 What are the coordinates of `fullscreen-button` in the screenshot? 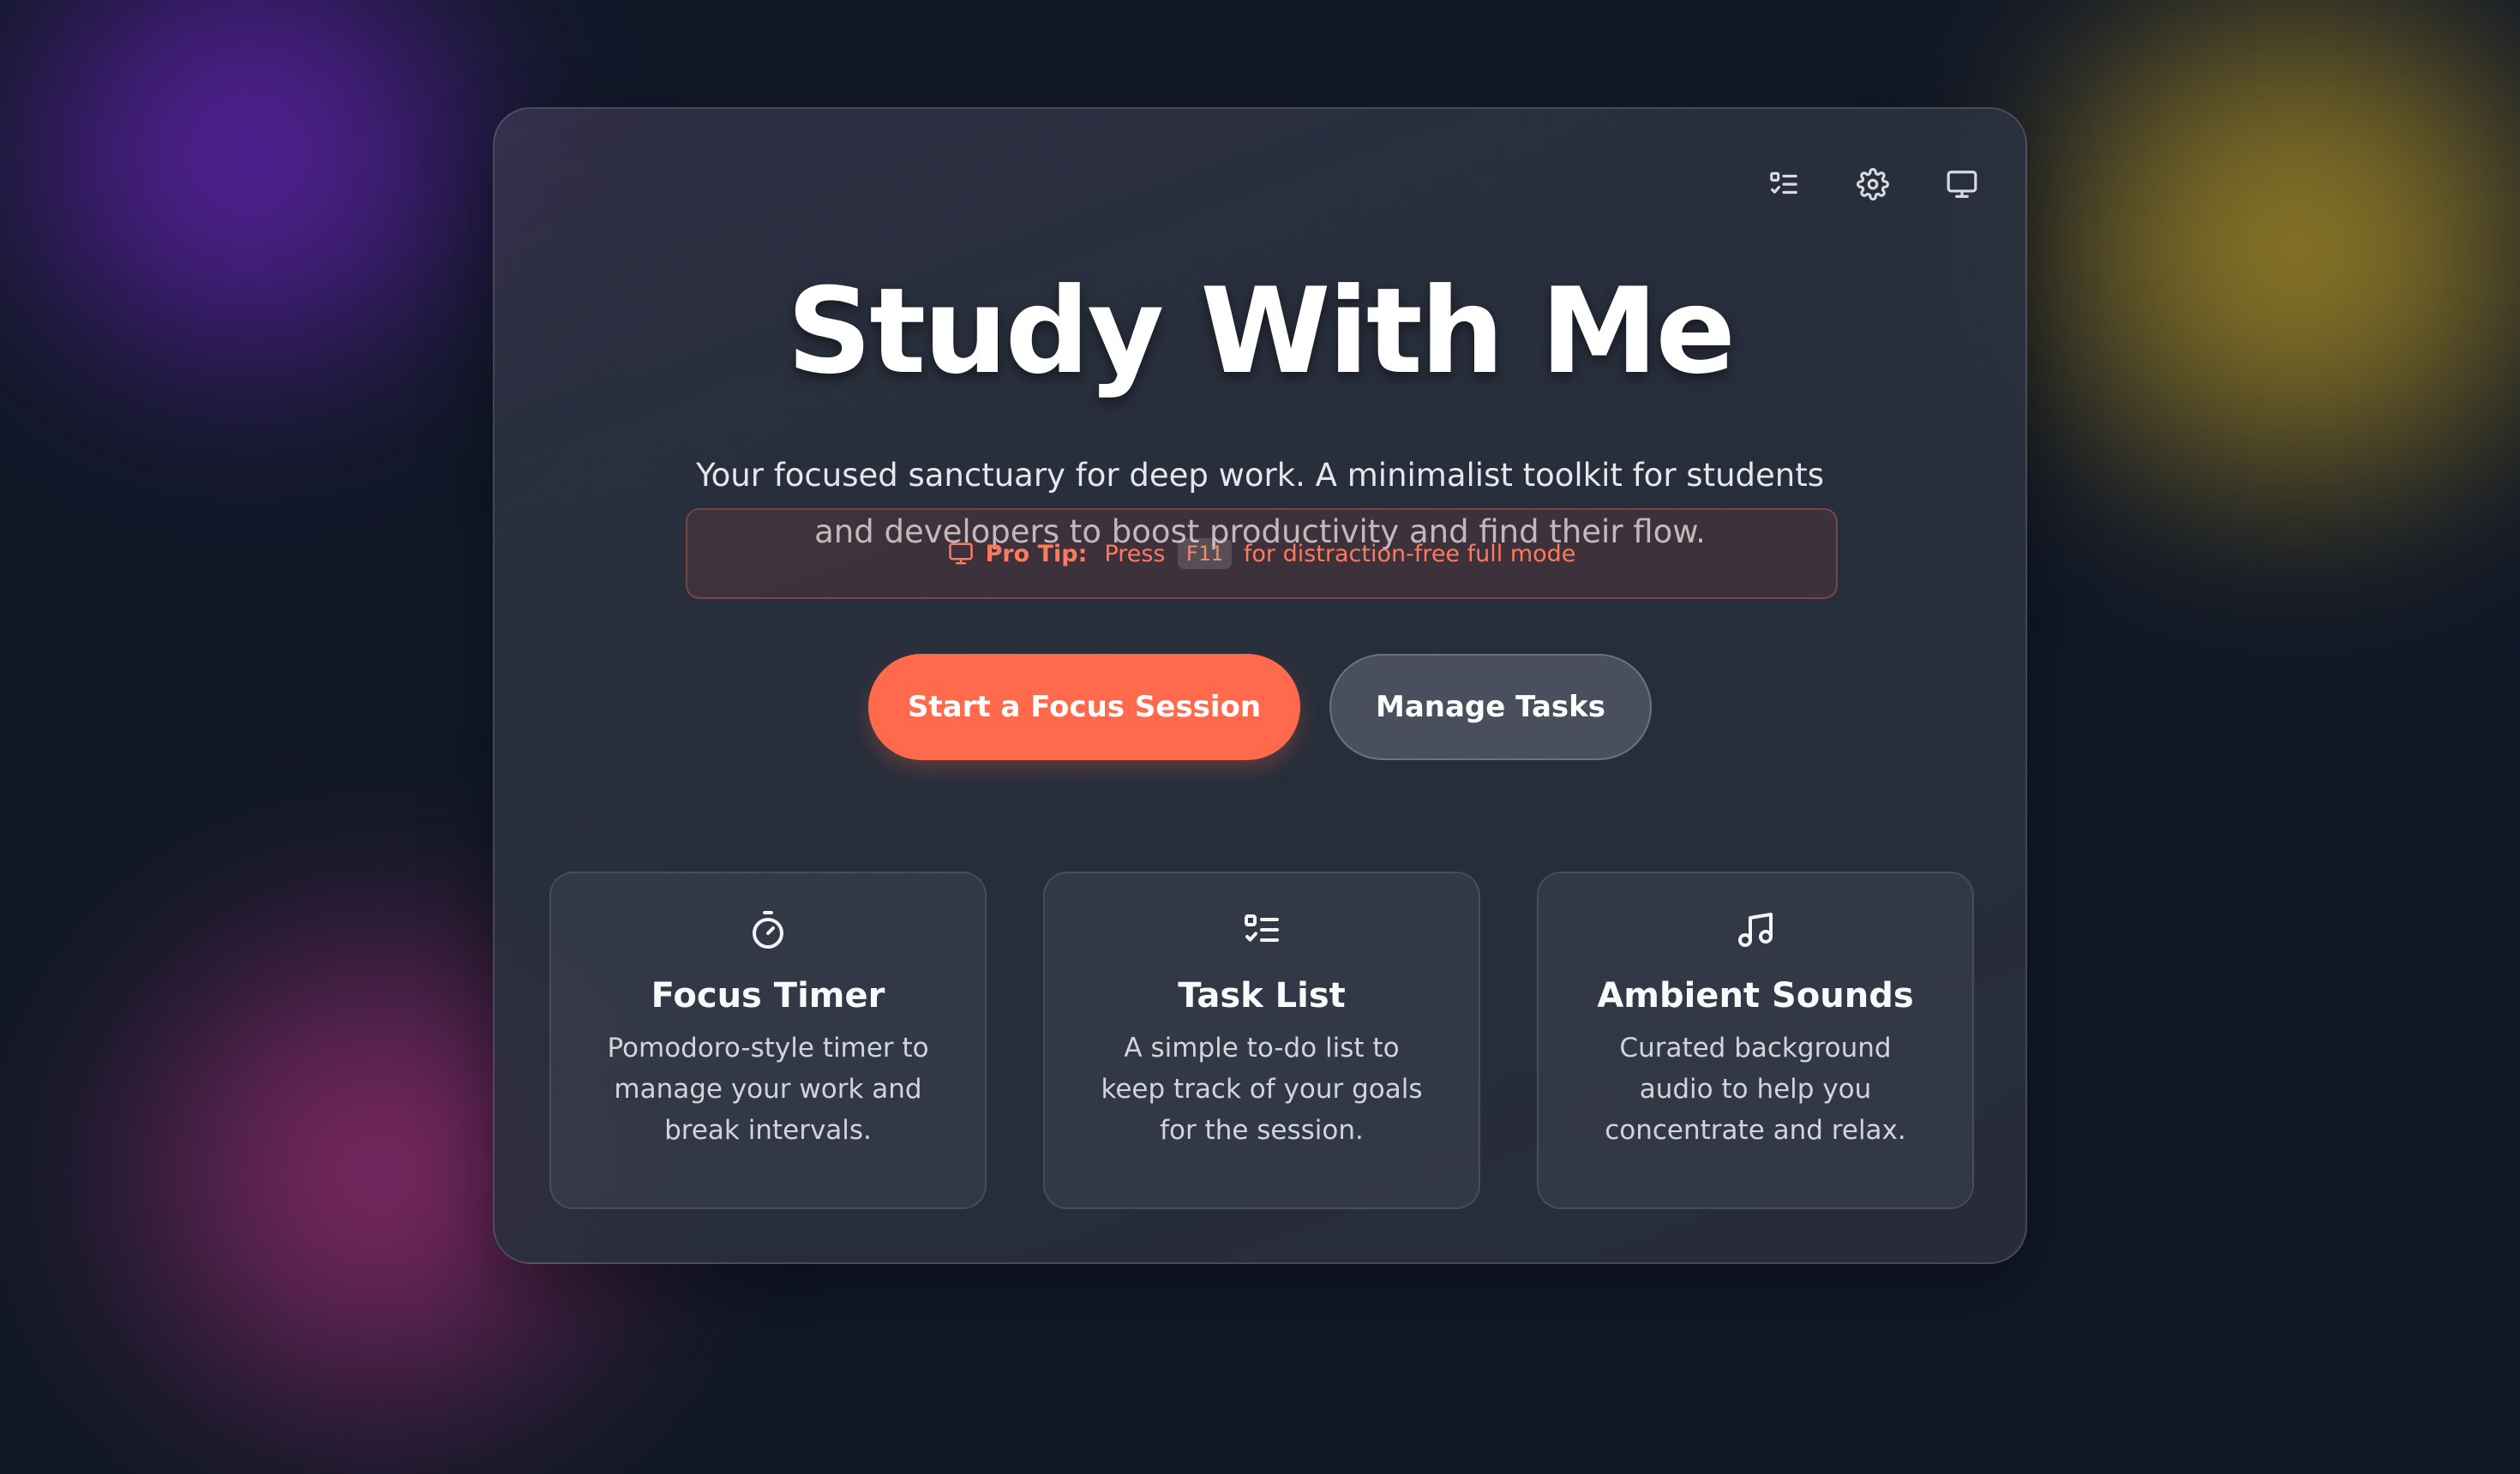 It's located at (1962, 184).